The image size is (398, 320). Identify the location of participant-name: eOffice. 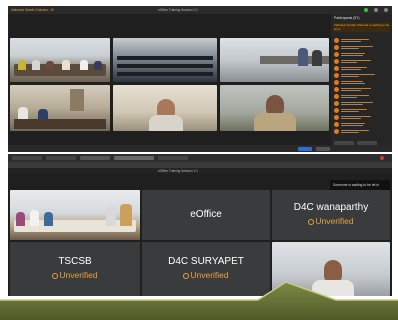
(206, 214).